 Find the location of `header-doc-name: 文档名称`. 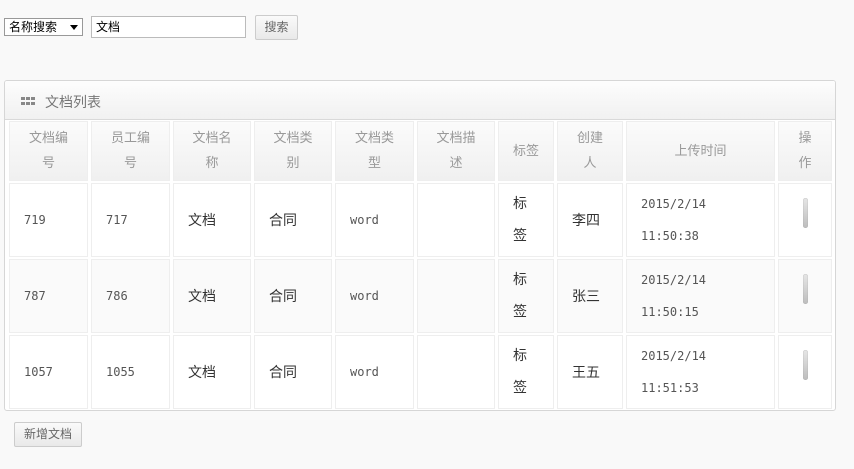

header-doc-name: 文档名称 is located at coordinates (212, 151).